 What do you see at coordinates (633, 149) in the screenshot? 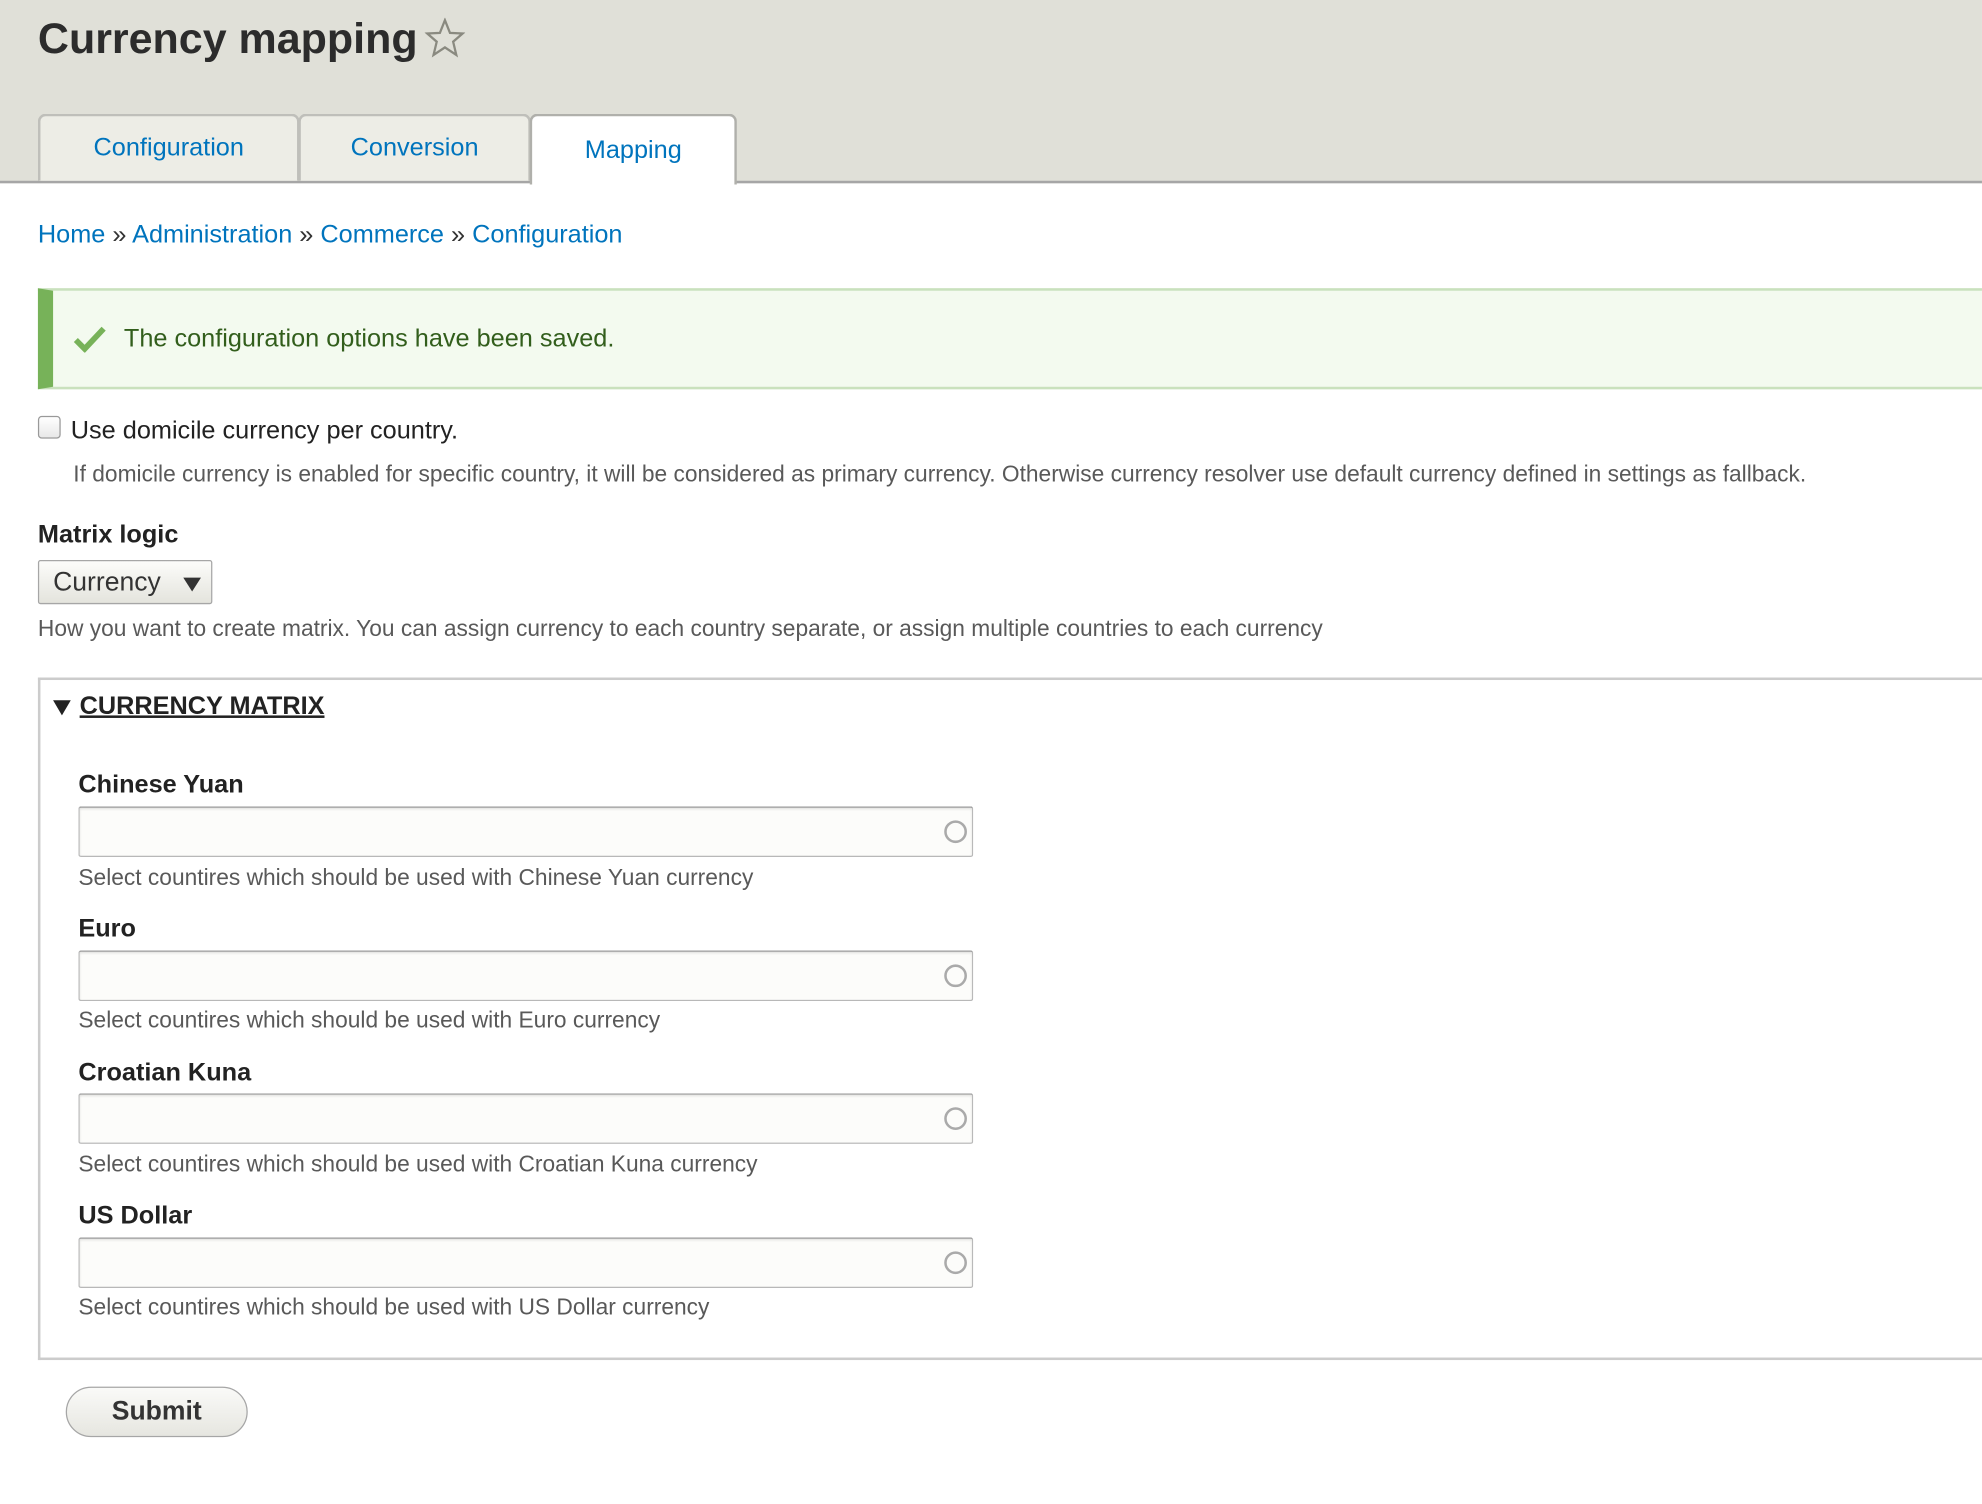
I see `tab-mapping: Mapping` at bounding box center [633, 149].